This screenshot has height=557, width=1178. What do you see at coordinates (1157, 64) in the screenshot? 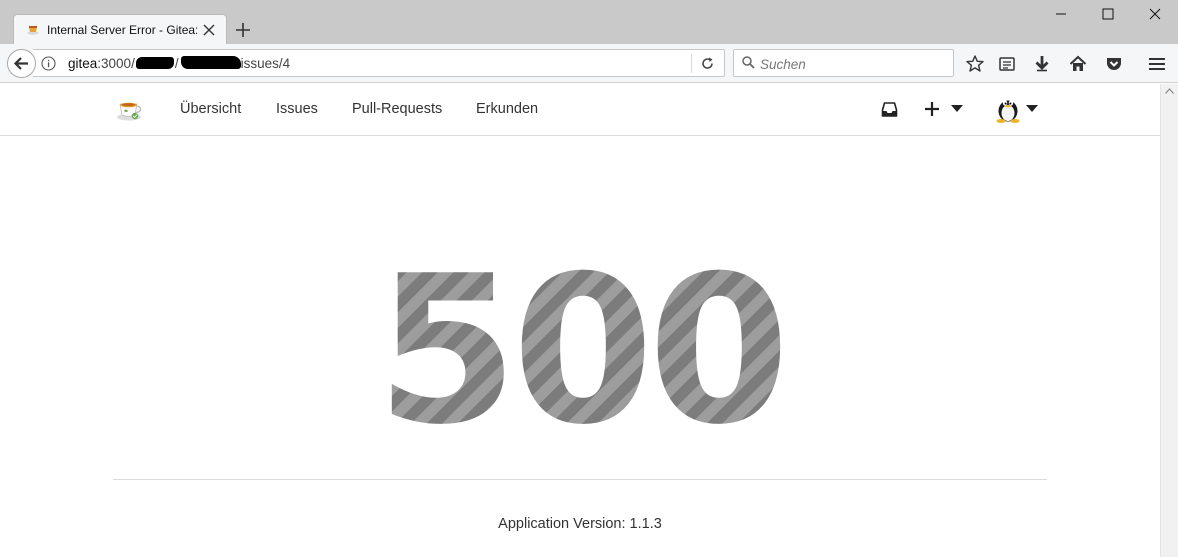
I see `menu-icon` at bounding box center [1157, 64].